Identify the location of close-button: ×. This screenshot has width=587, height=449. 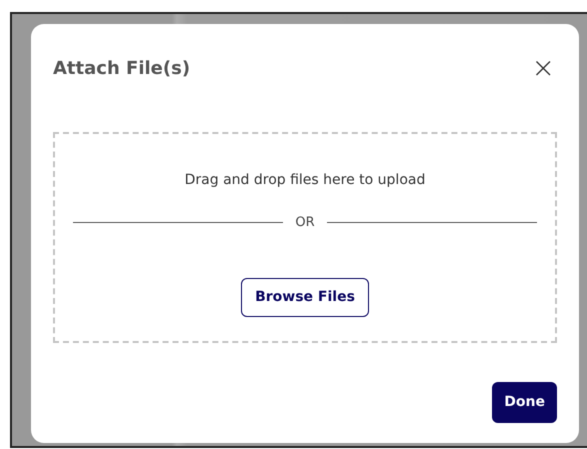
(543, 68).